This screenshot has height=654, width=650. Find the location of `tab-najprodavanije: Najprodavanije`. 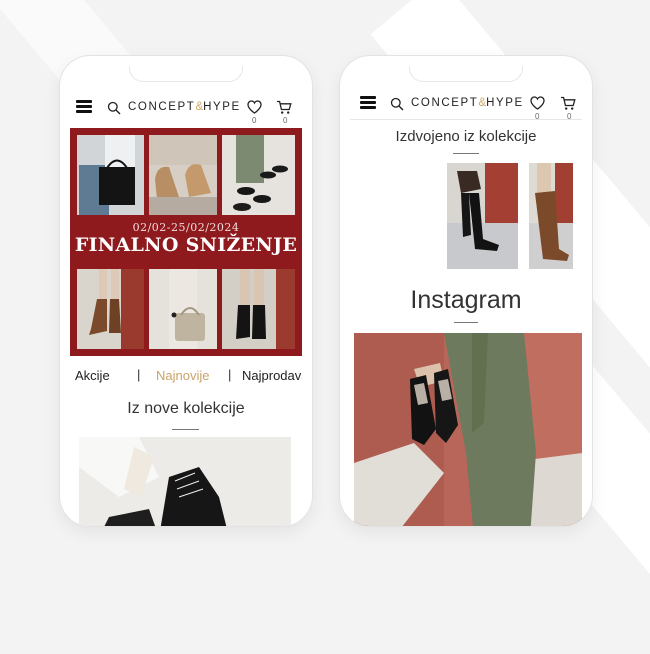

tab-najprodavanije: Najprodavanije is located at coordinates (272, 375).